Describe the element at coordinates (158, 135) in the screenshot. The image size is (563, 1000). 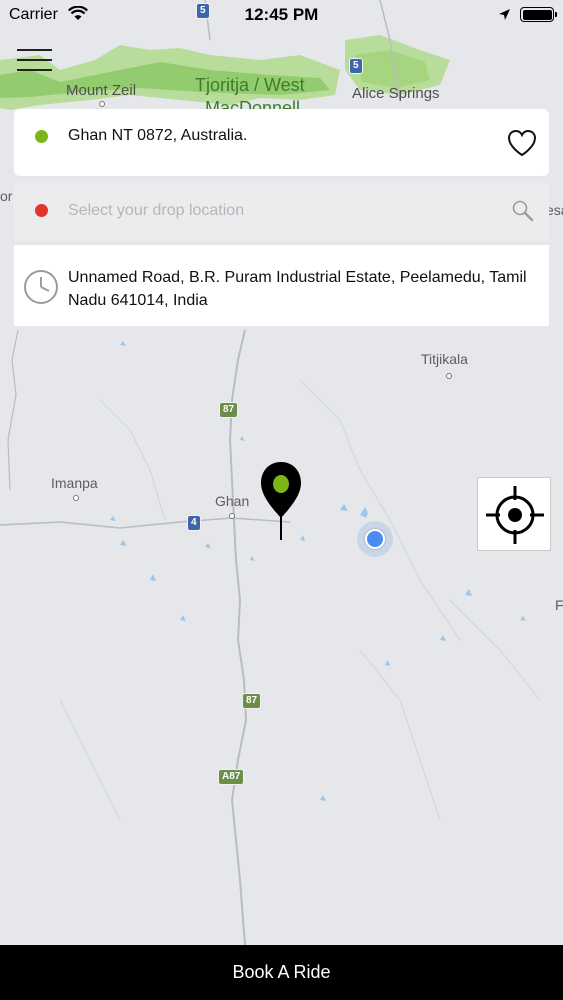
I see `pickup-address: Ghan NT 0872, Australia.` at that location.